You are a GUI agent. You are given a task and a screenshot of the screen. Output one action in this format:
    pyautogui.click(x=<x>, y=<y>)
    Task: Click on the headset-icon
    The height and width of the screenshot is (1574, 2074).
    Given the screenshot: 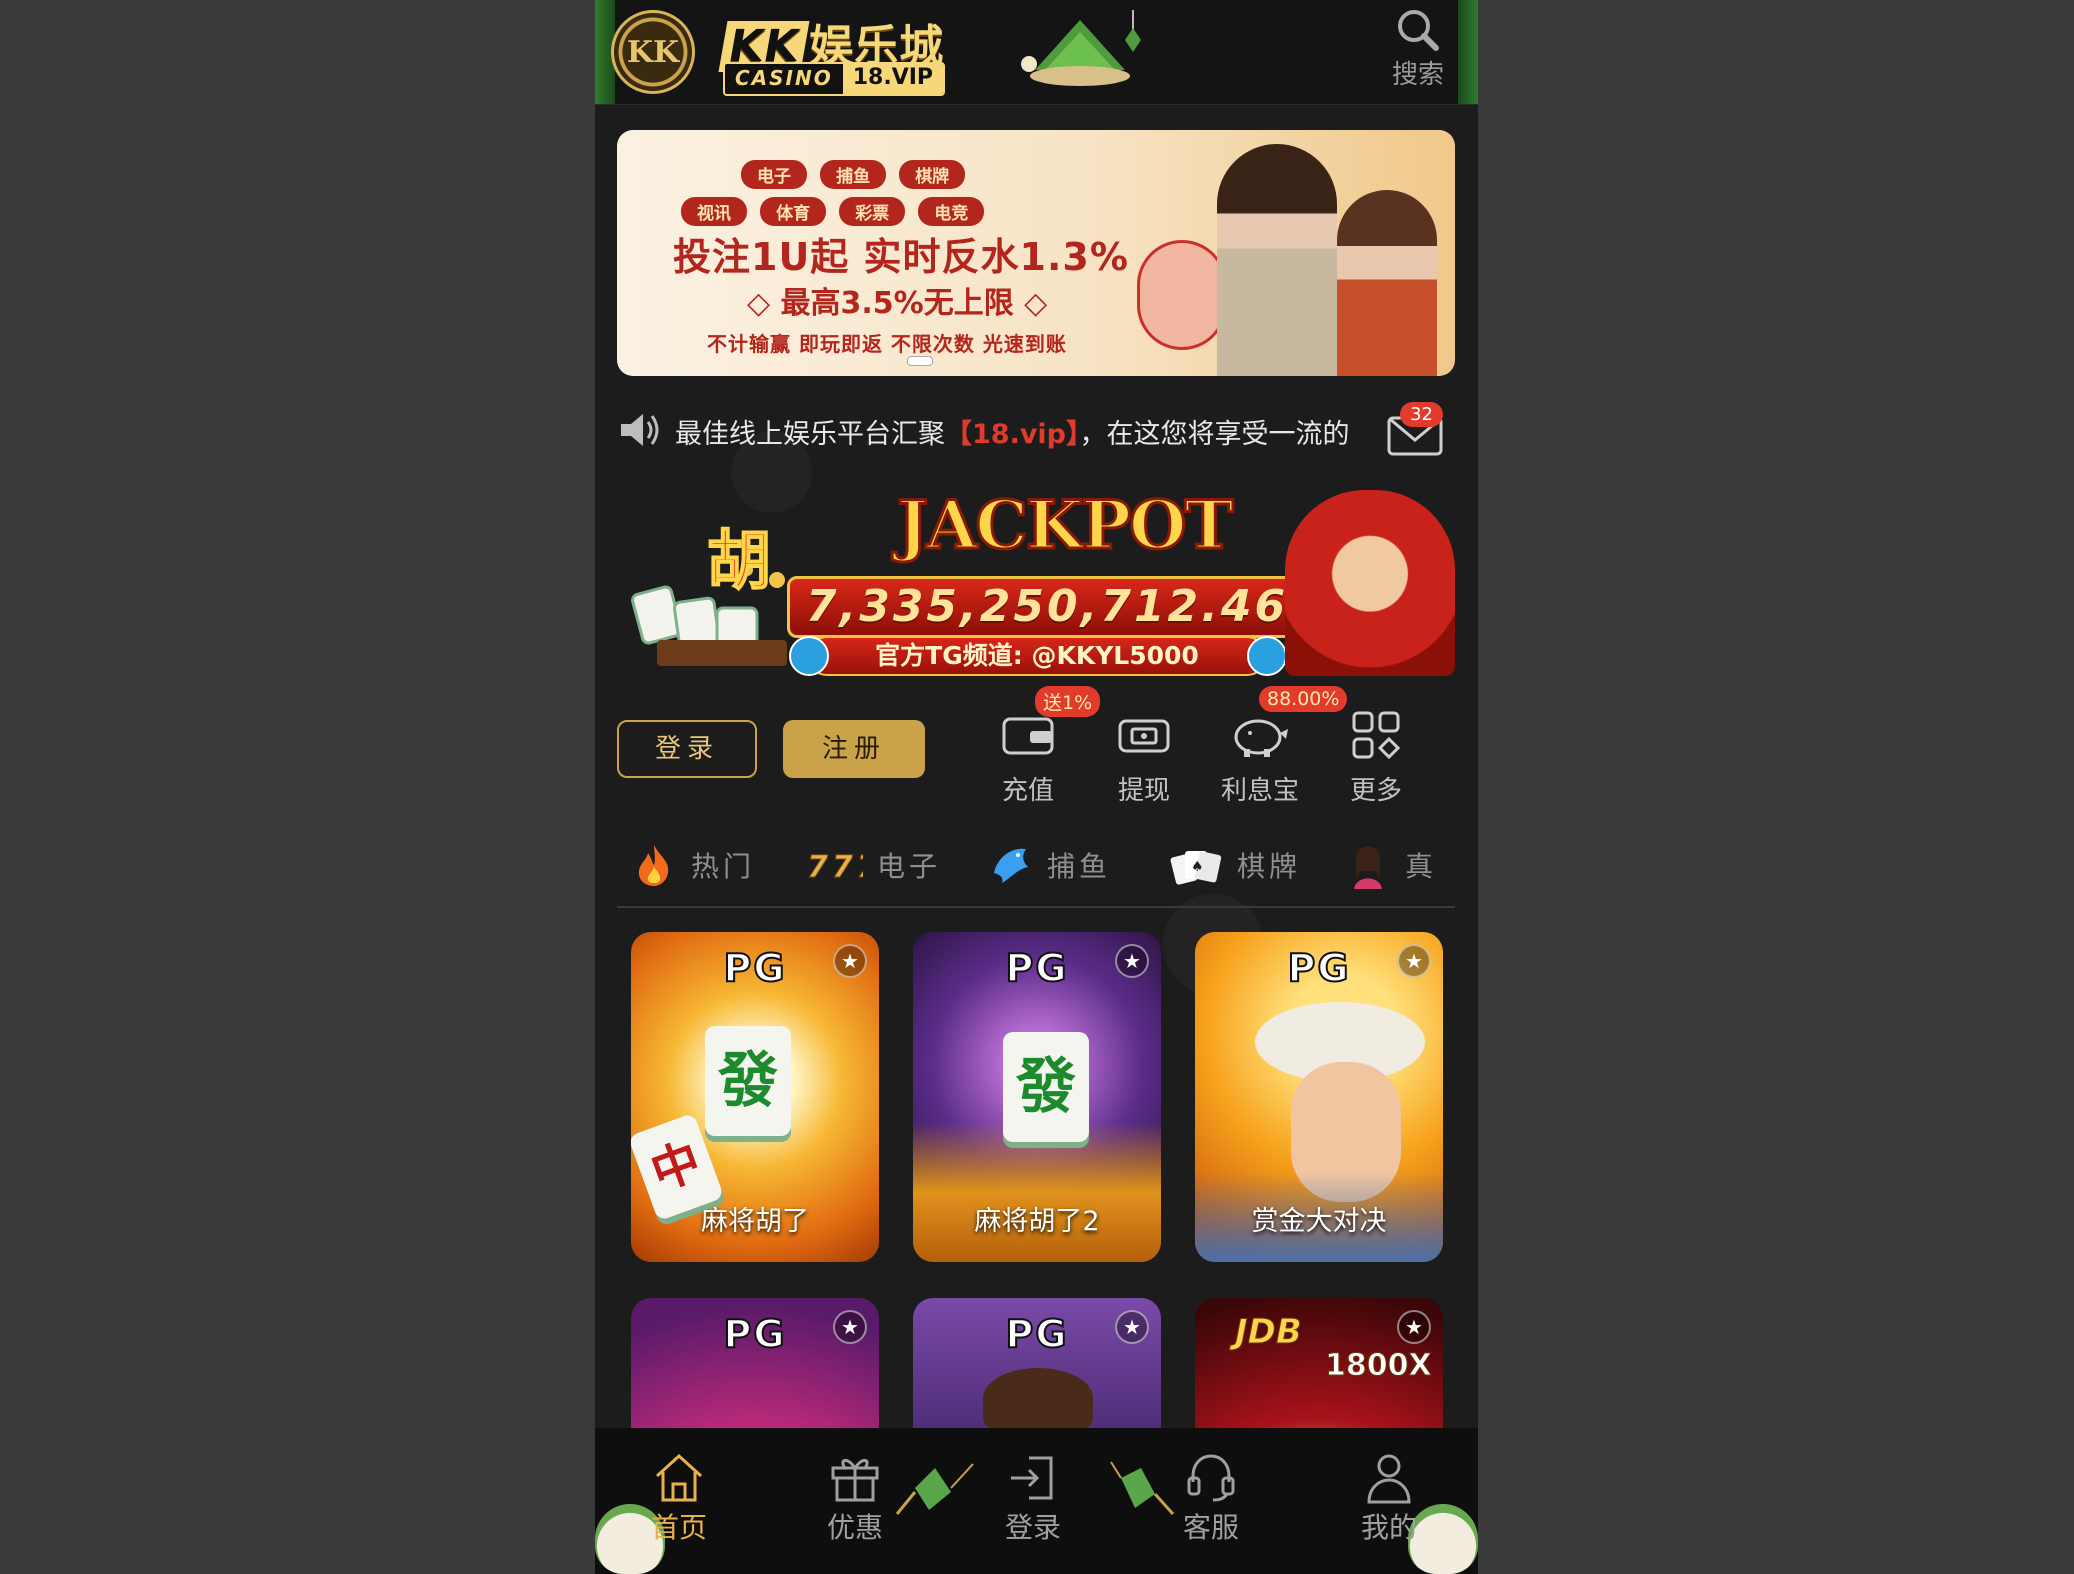 What is the action you would take?
    pyautogui.click(x=1211, y=1478)
    